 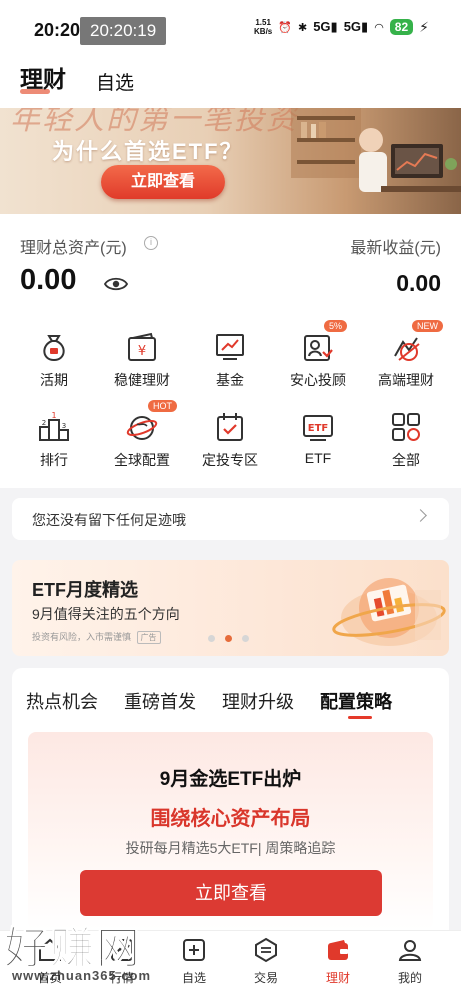 I want to click on carousel-dot-active, so click(x=228, y=638).